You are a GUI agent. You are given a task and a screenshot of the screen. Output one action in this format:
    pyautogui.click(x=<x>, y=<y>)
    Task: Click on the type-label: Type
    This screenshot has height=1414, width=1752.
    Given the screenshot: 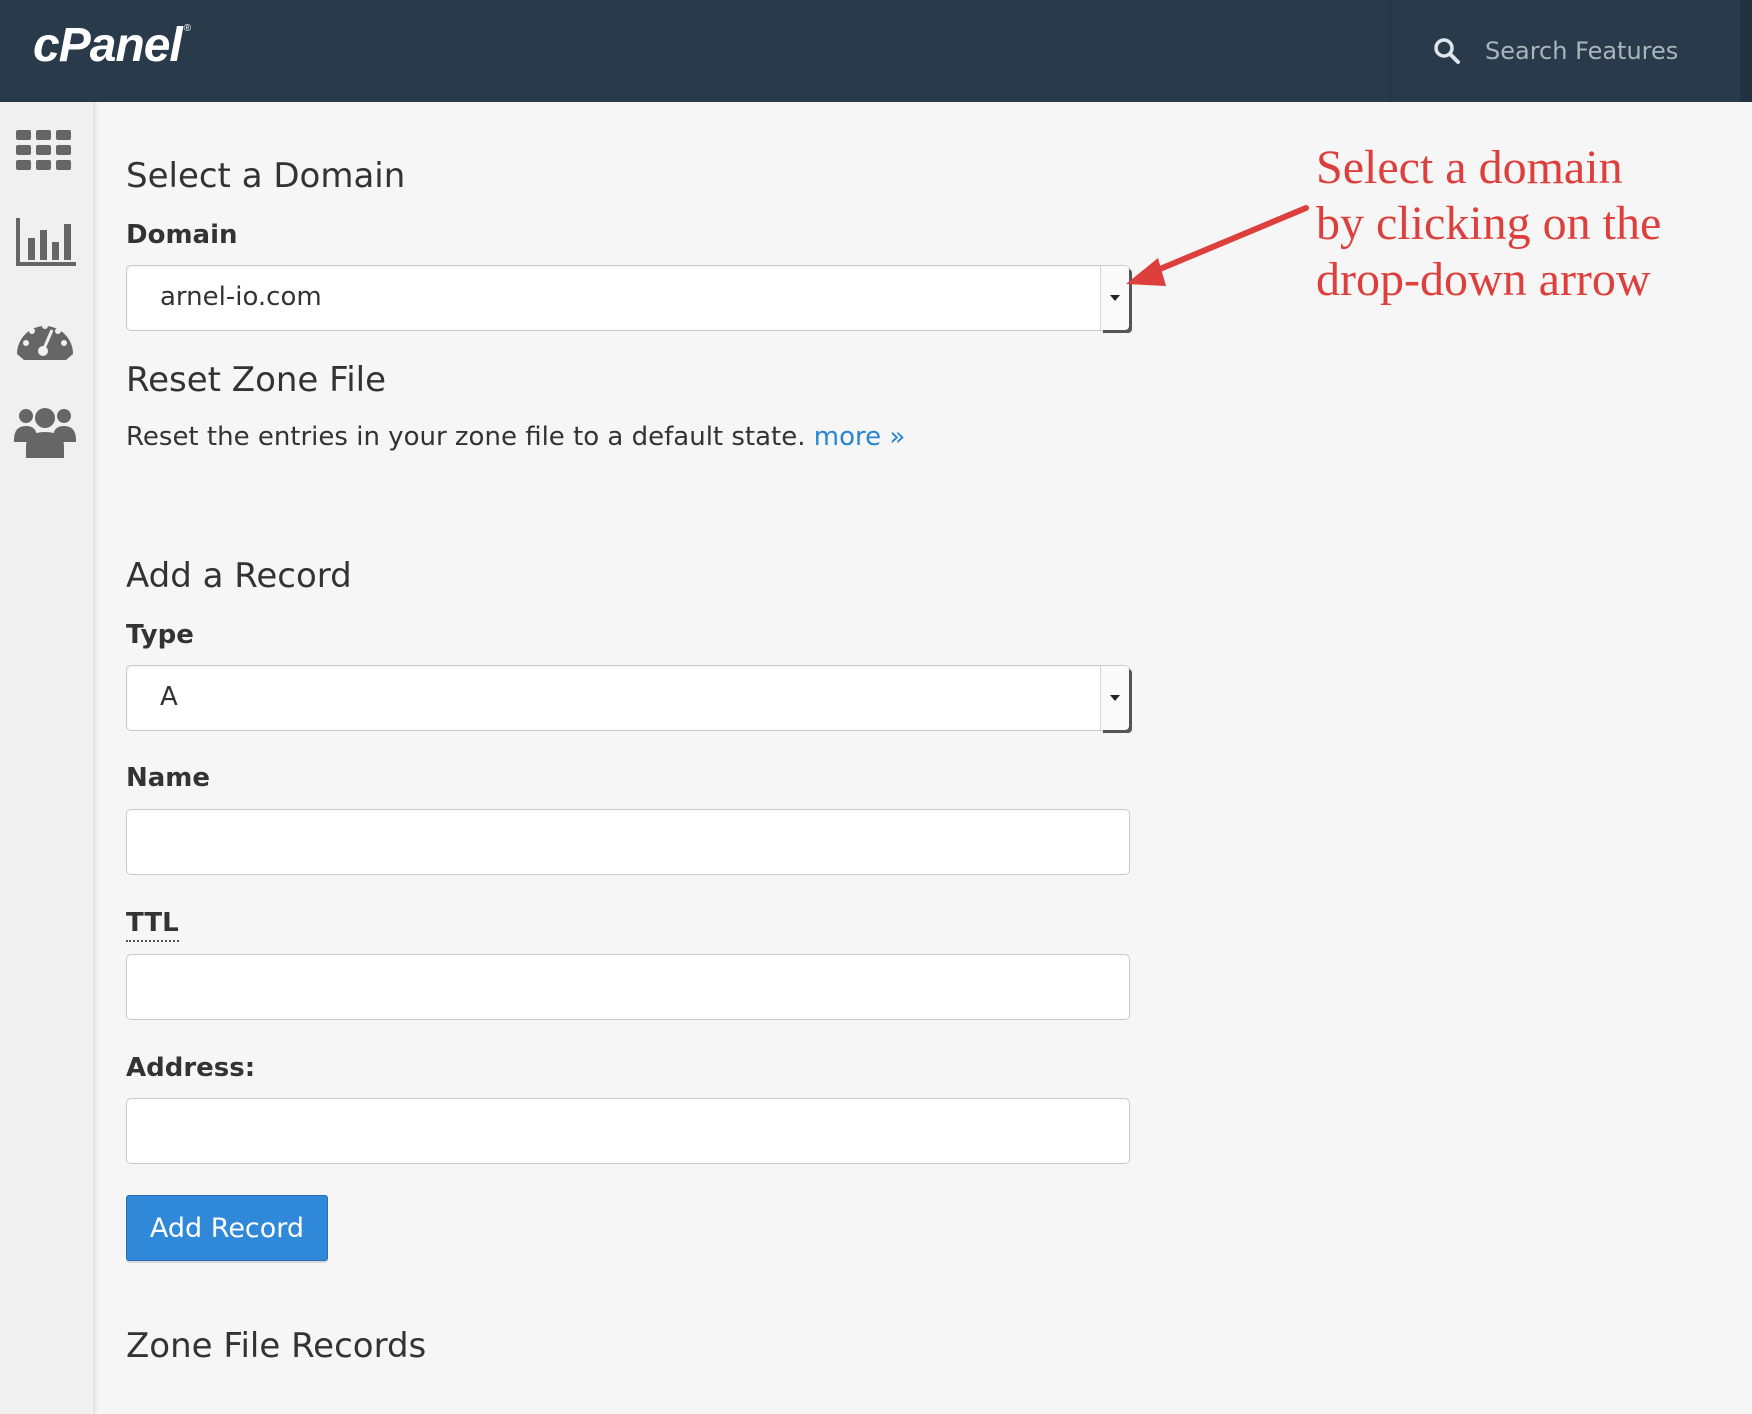 What is the action you would take?
    pyautogui.click(x=160, y=635)
    